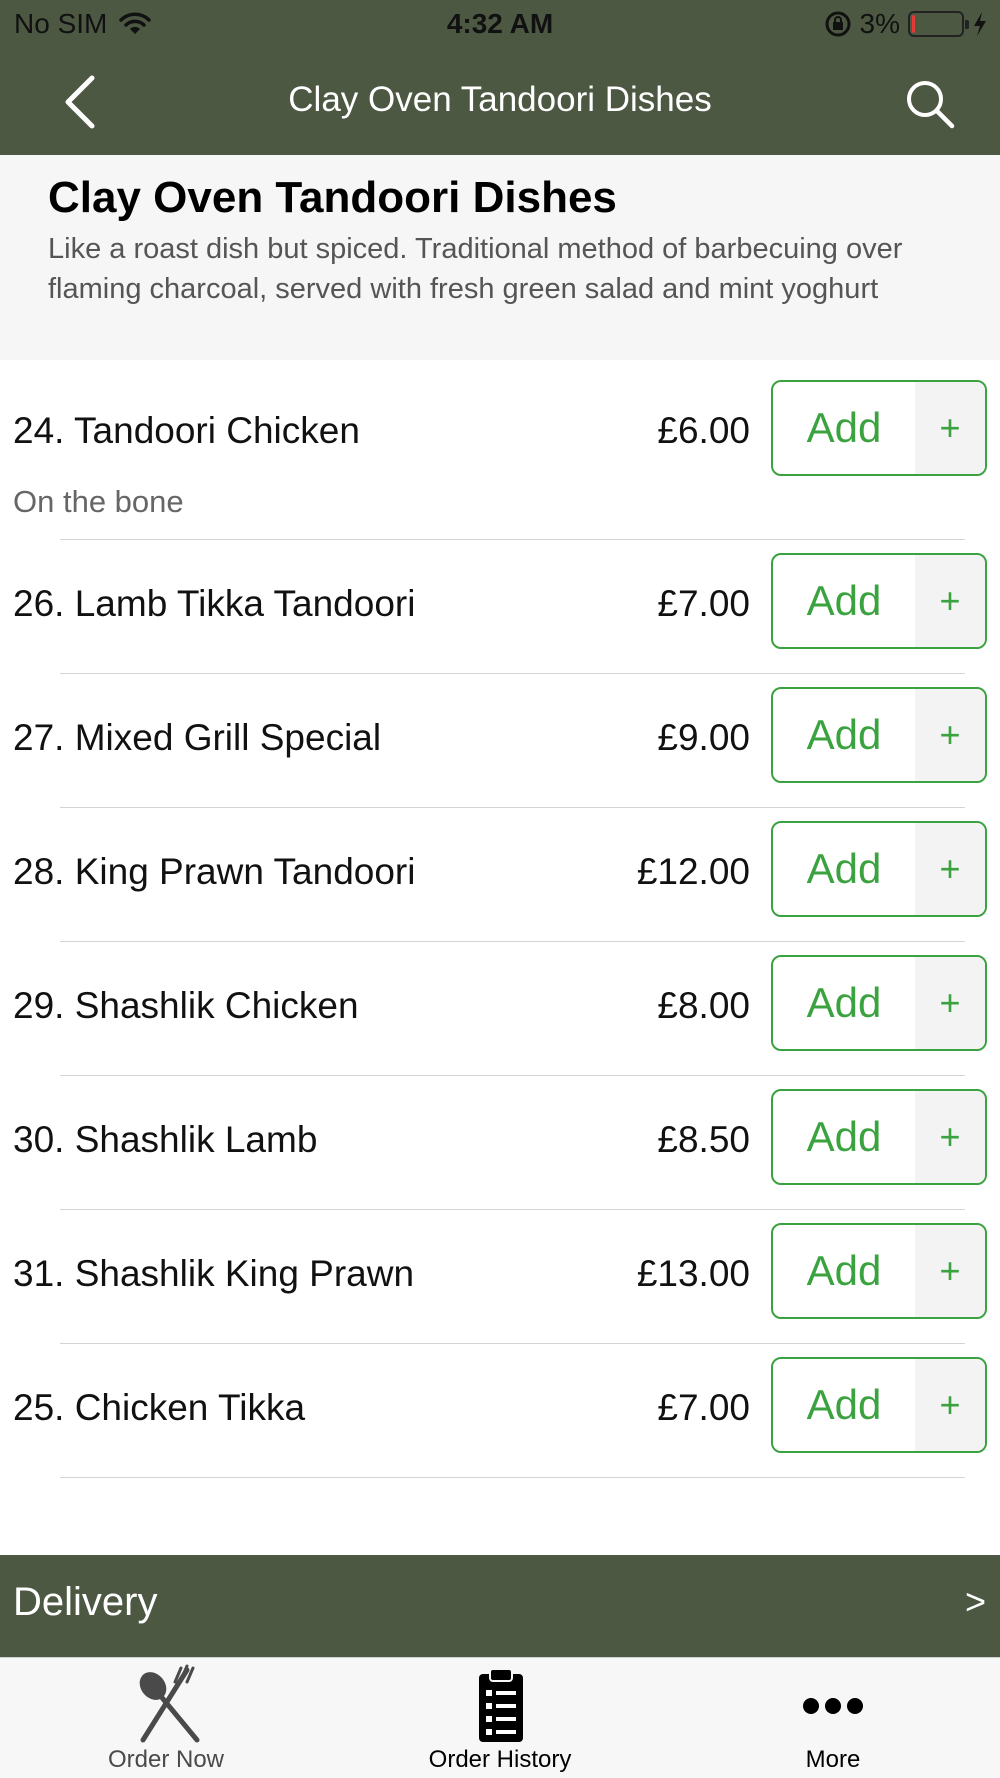 This screenshot has height=1778, width=1000. Describe the element at coordinates (169, 1703) in the screenshot. I see `fork-spoon-icon` at that location.